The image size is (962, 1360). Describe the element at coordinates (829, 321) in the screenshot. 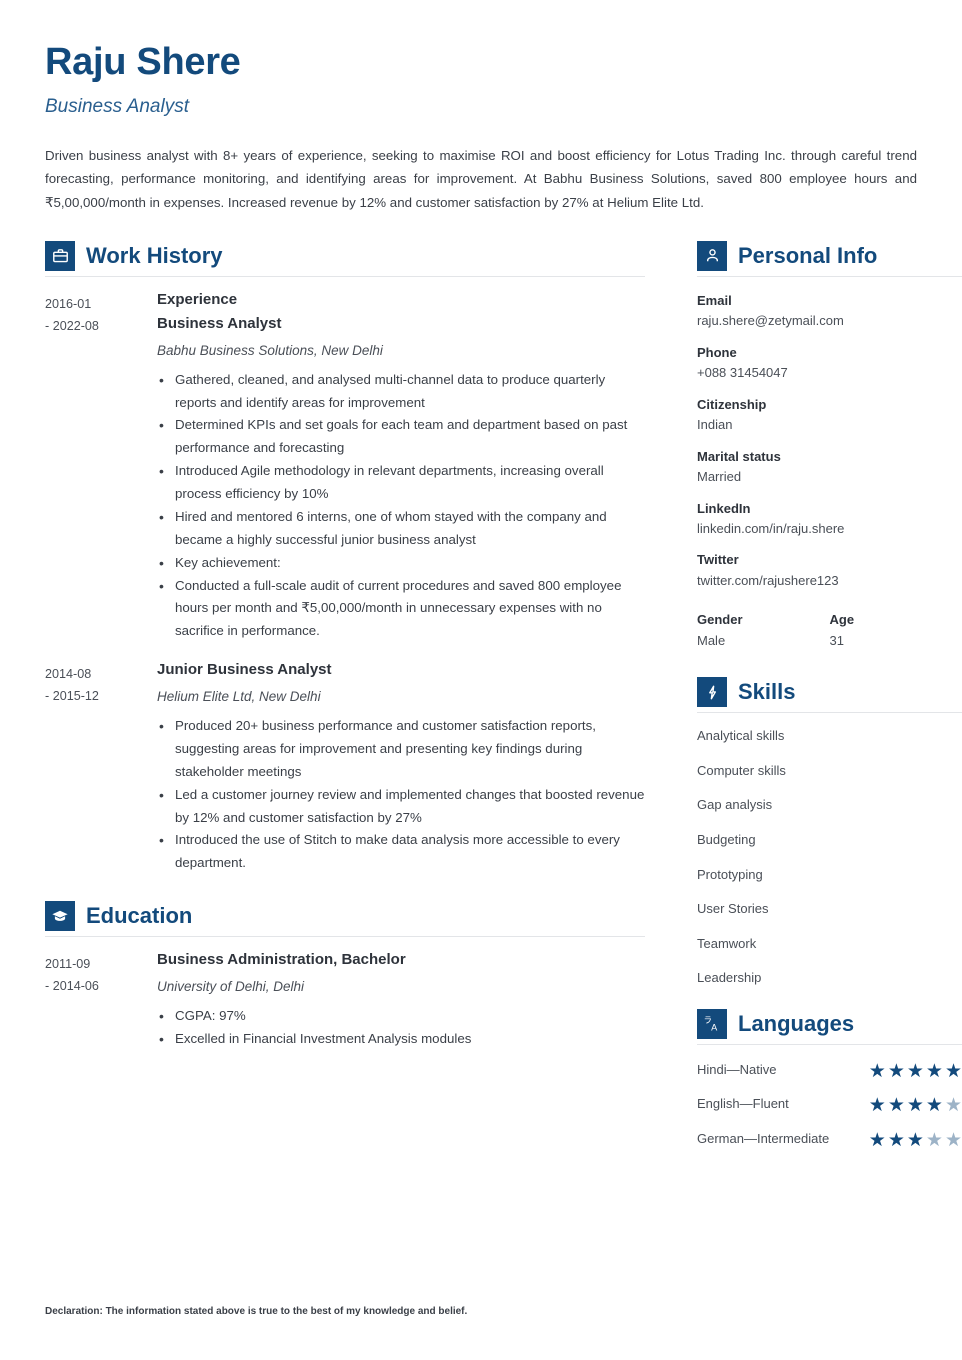

I see `personal-info-value: raju.shere@zetymail.com` at that location.